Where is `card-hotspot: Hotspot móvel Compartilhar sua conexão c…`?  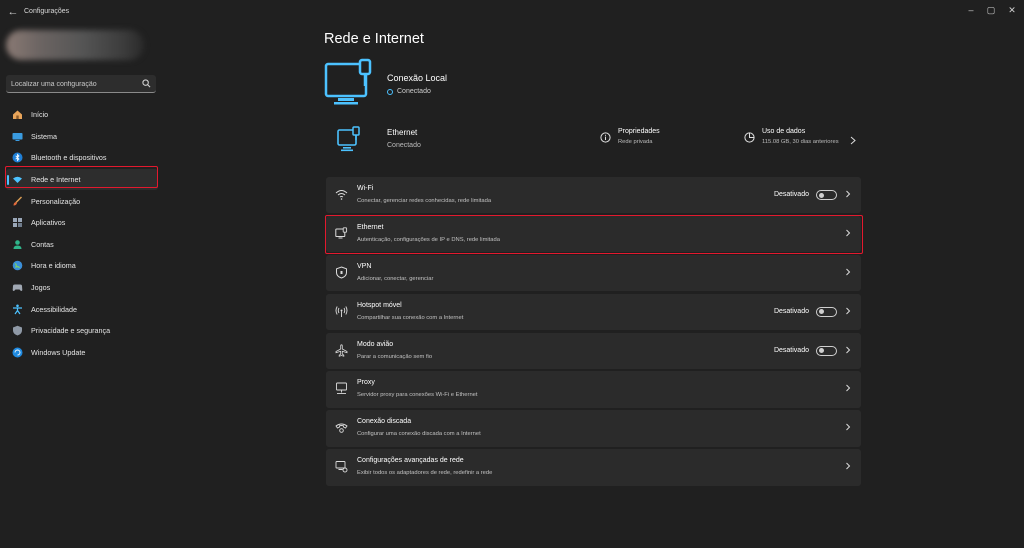
card-hotspot: Hotspot móvel Compartilhar sua conexão c… is located at coordinates (593, 312).